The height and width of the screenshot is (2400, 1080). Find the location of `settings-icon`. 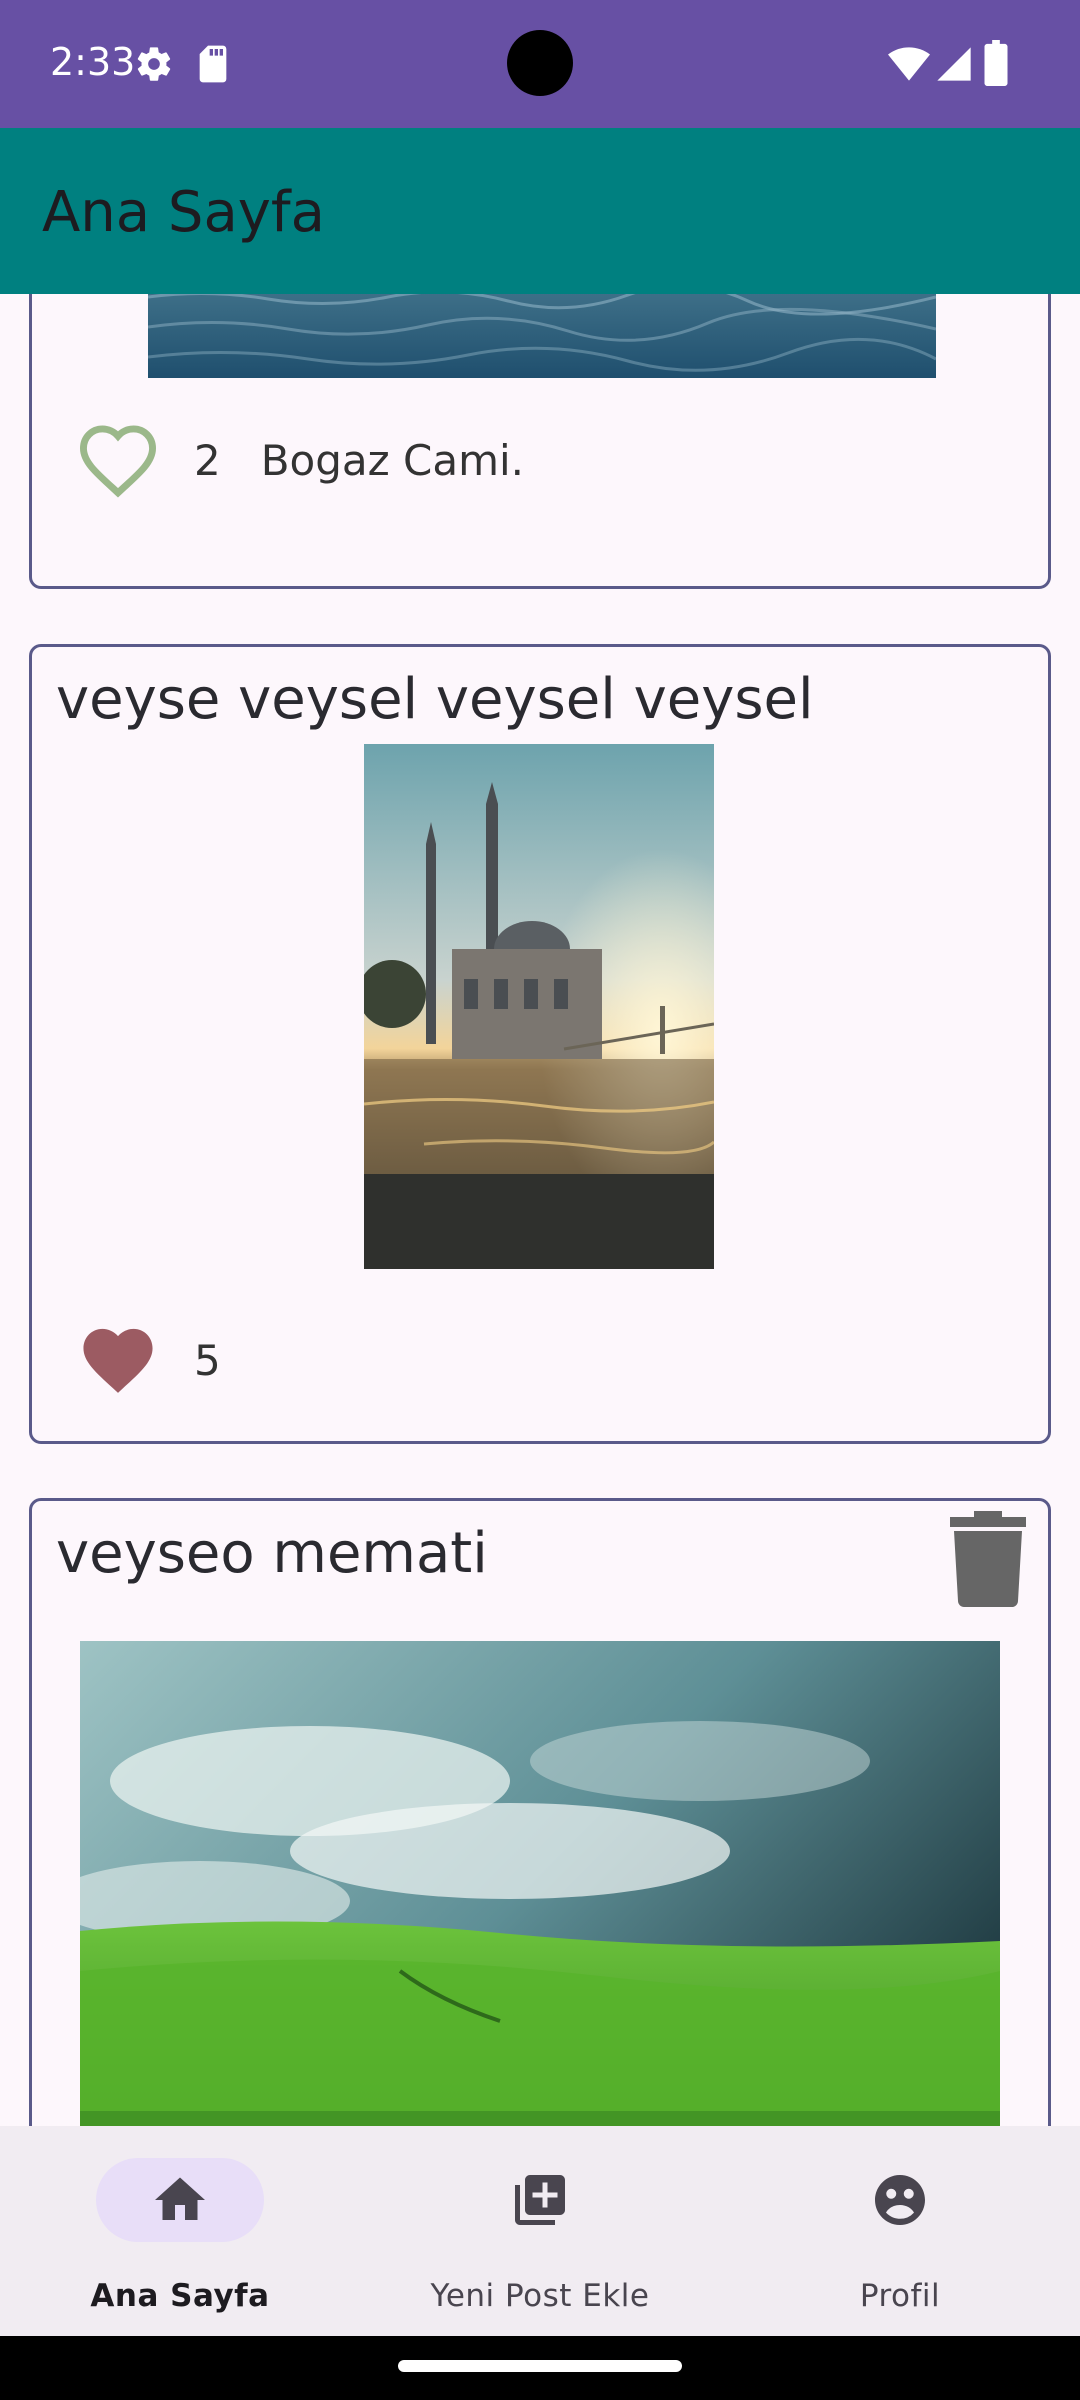

settings-icon is located at coordinates (154, 64).